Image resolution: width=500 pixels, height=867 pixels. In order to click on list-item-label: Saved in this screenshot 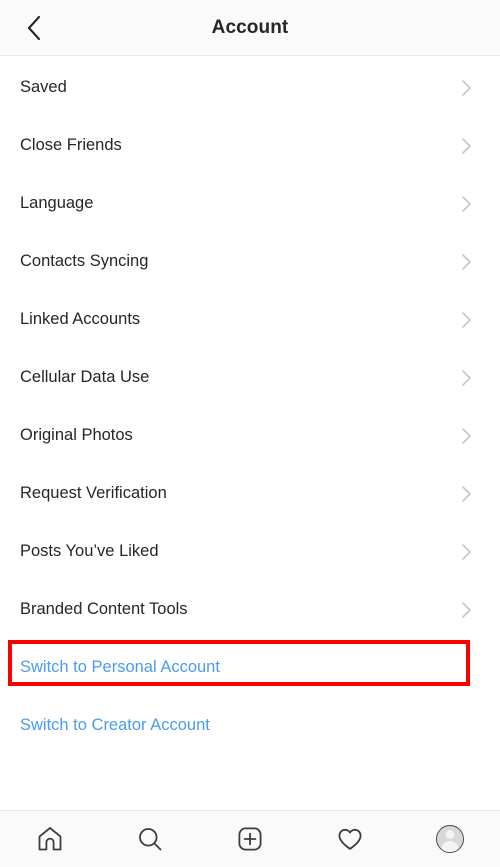, I will do `click(43, 87)`.